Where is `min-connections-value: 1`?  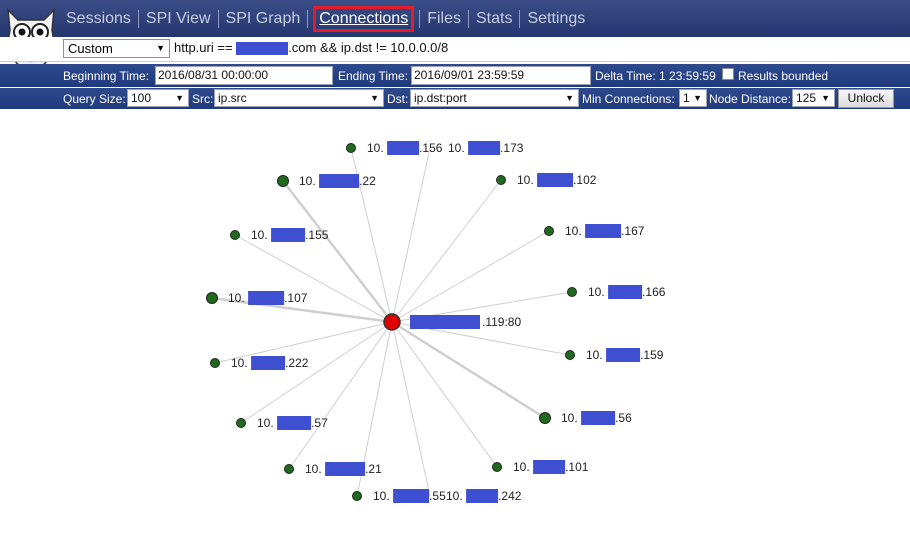 min-connections-value: 1 is located at coordinates (686, 98).